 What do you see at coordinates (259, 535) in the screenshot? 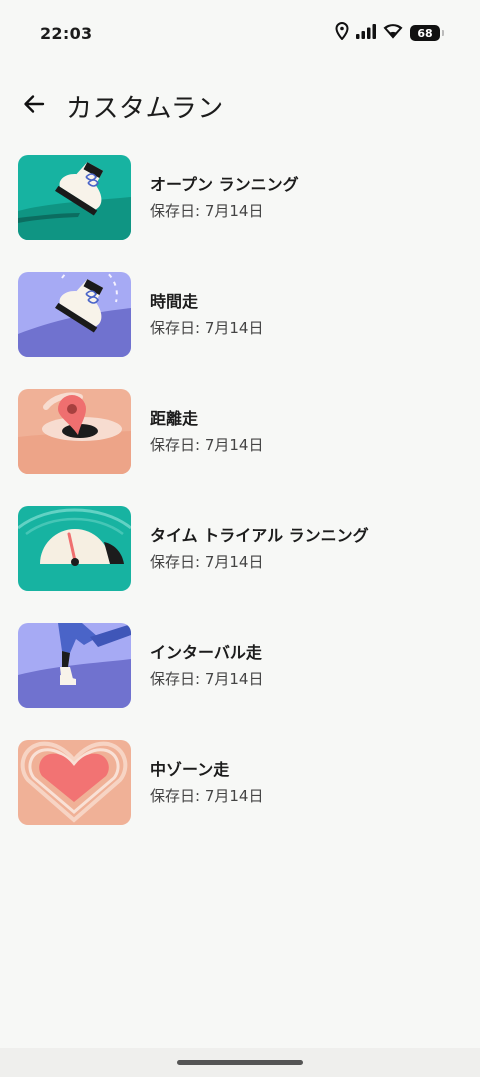
I see `run-title: タイム トライアル ランニング` at bounding box center [259, 535].